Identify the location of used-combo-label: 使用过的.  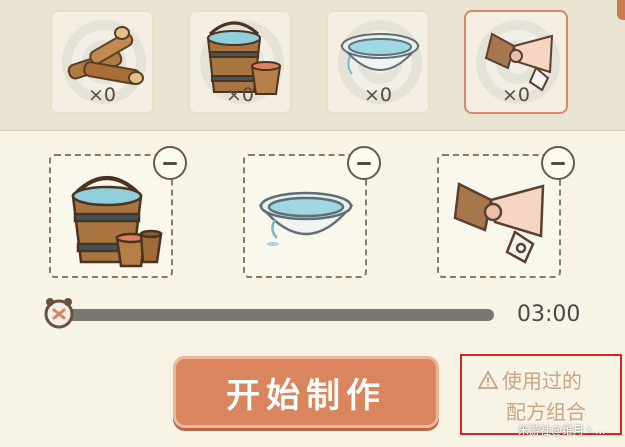
(530, 379).